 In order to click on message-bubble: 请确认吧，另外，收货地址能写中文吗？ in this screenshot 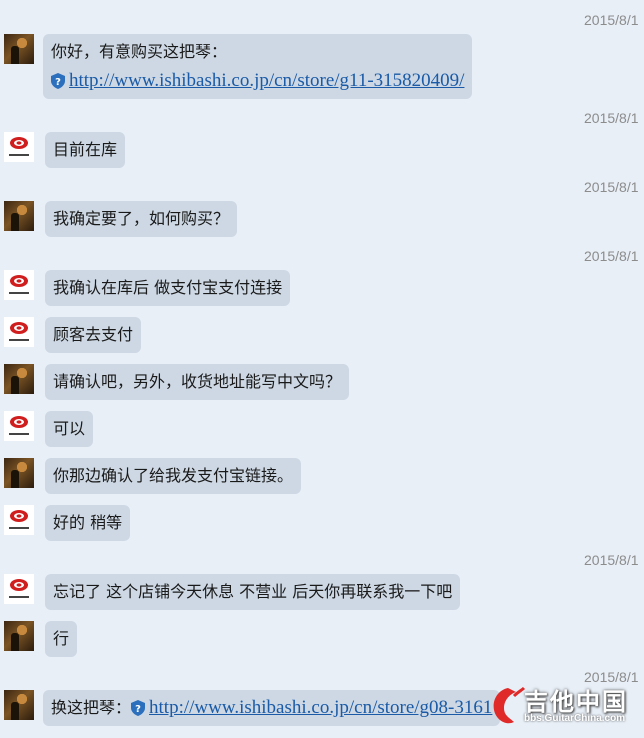, I will do `click(197, 382)`.